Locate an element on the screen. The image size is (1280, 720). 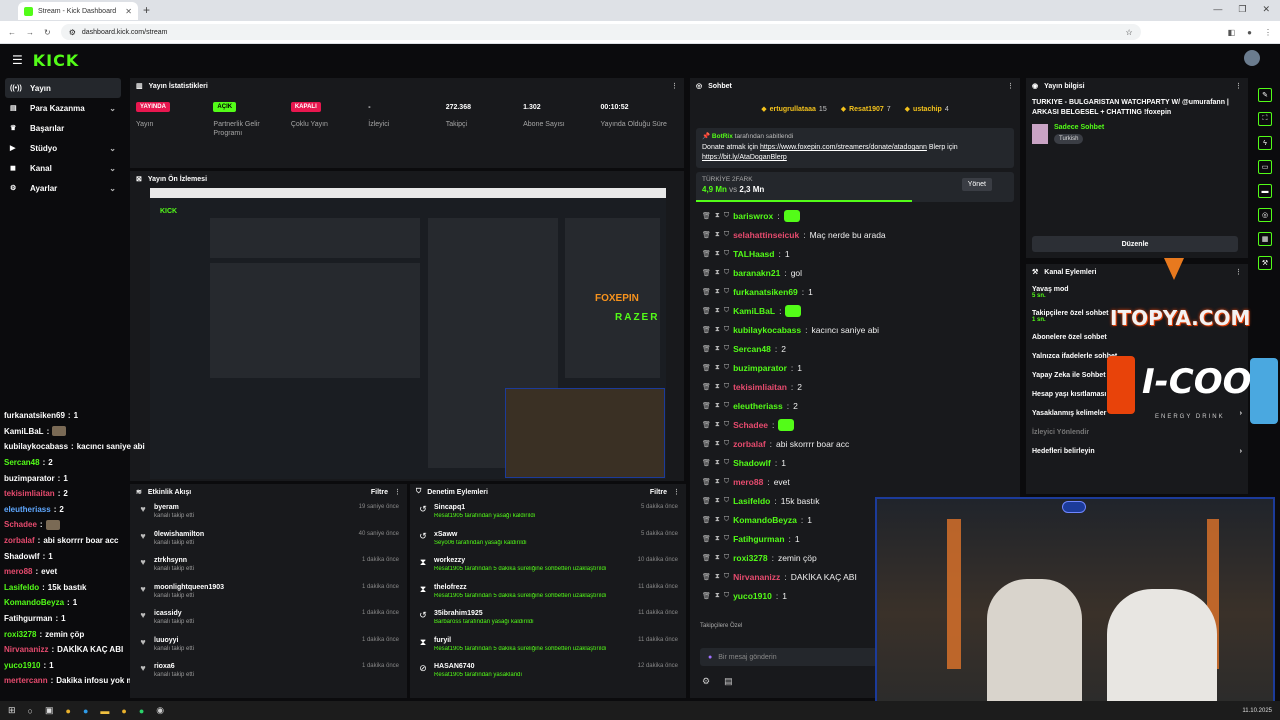
event-row: ♥ rioxa6 kanalı takip etti 1 dakika önce is located at coordinates (268, 672).